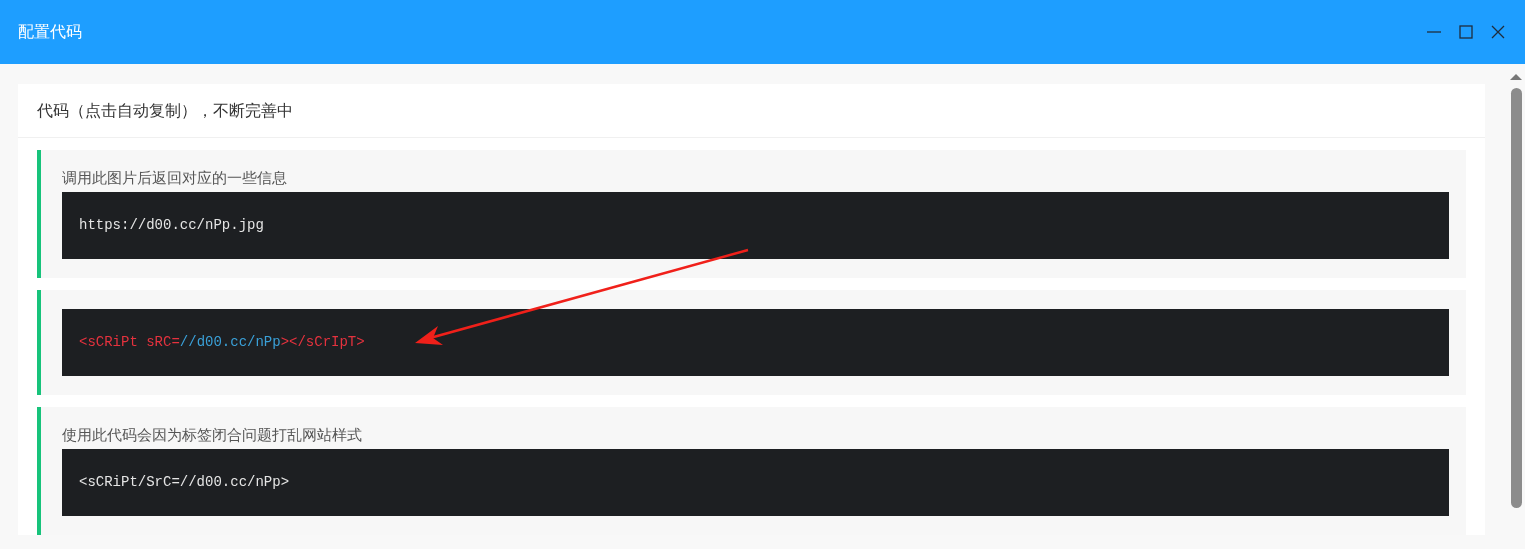 The height and width of the screenshot is (549, 1525). Describe the element at coordinates (175, 178) in the screenshot. I see `code-caption: 调用此图片后返回对应的一些信息` at that location.